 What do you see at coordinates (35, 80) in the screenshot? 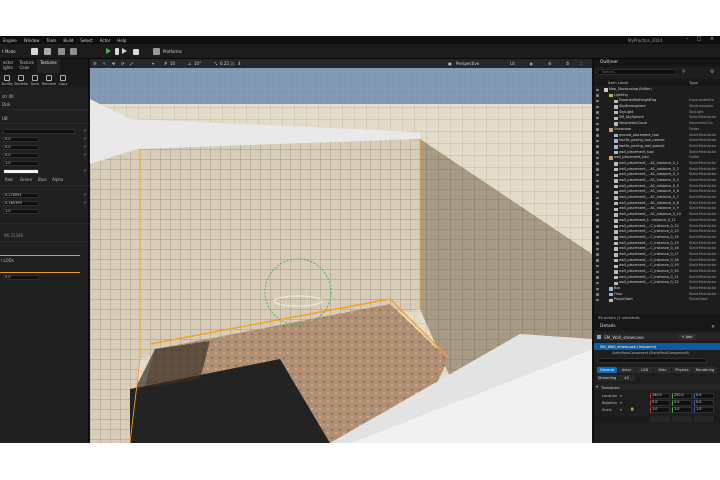
I see `tool-save: Save` at bounding box center [35, 80].